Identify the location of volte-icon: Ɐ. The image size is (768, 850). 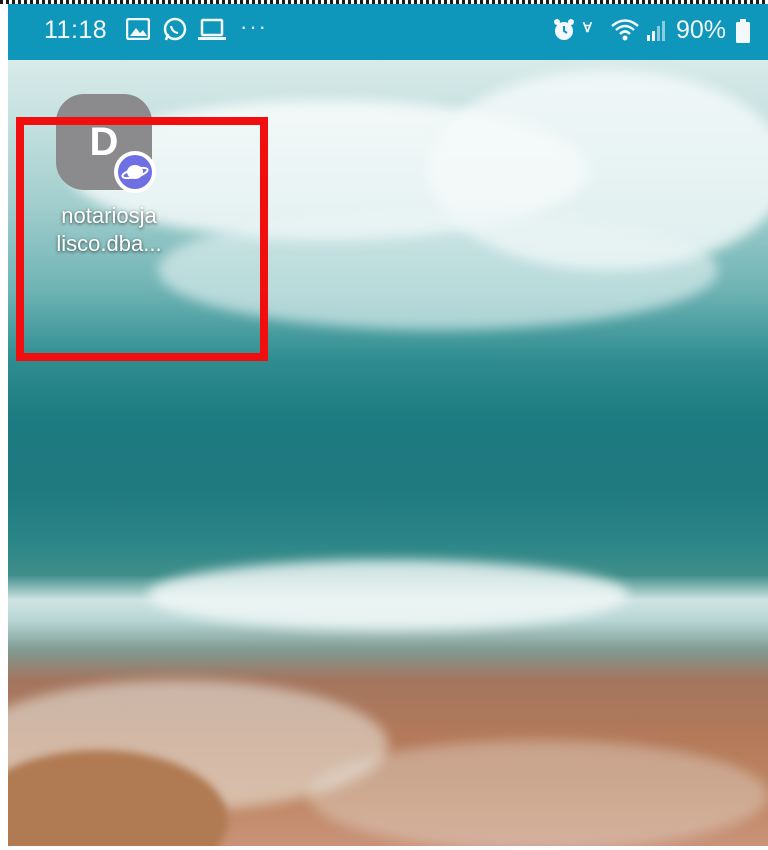
(587, 27).